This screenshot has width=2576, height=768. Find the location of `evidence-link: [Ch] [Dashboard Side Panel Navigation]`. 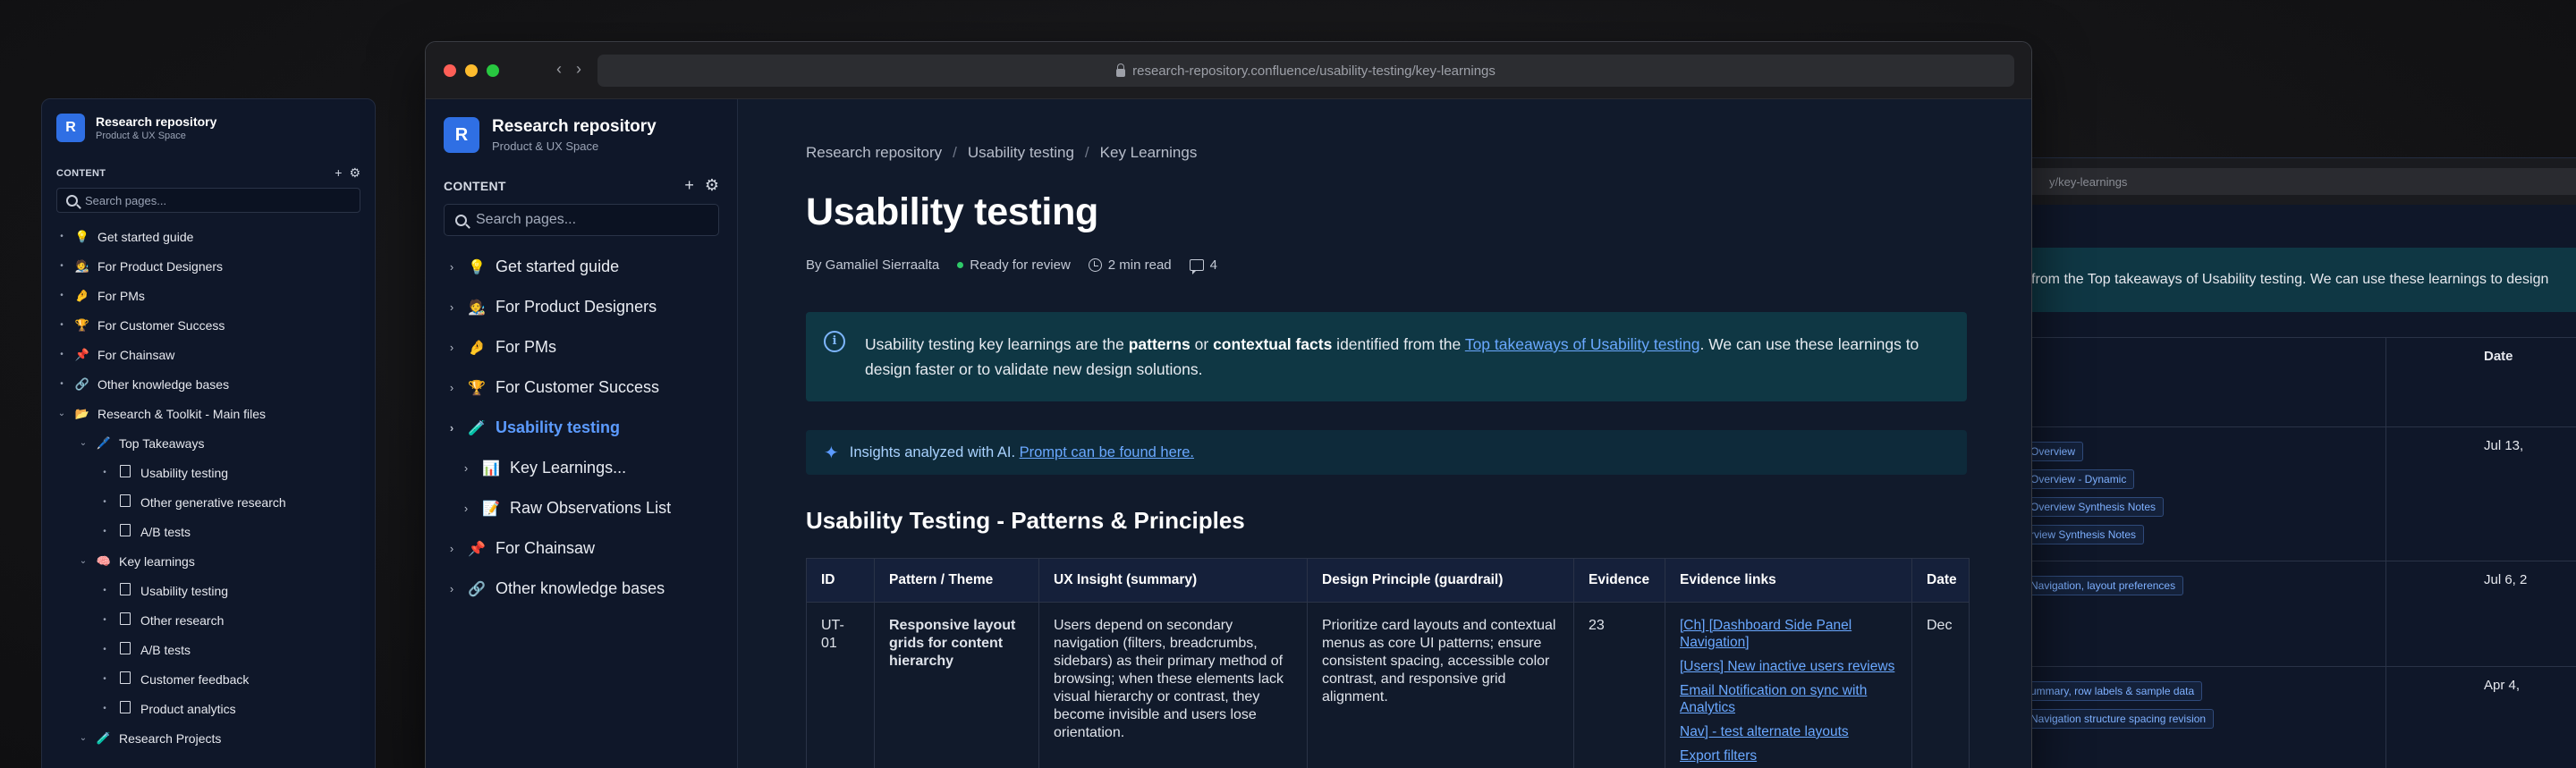

evidence-link: [Ch] [Dashboard Side Panel Navigation] is located at coordinates (1788, 634).